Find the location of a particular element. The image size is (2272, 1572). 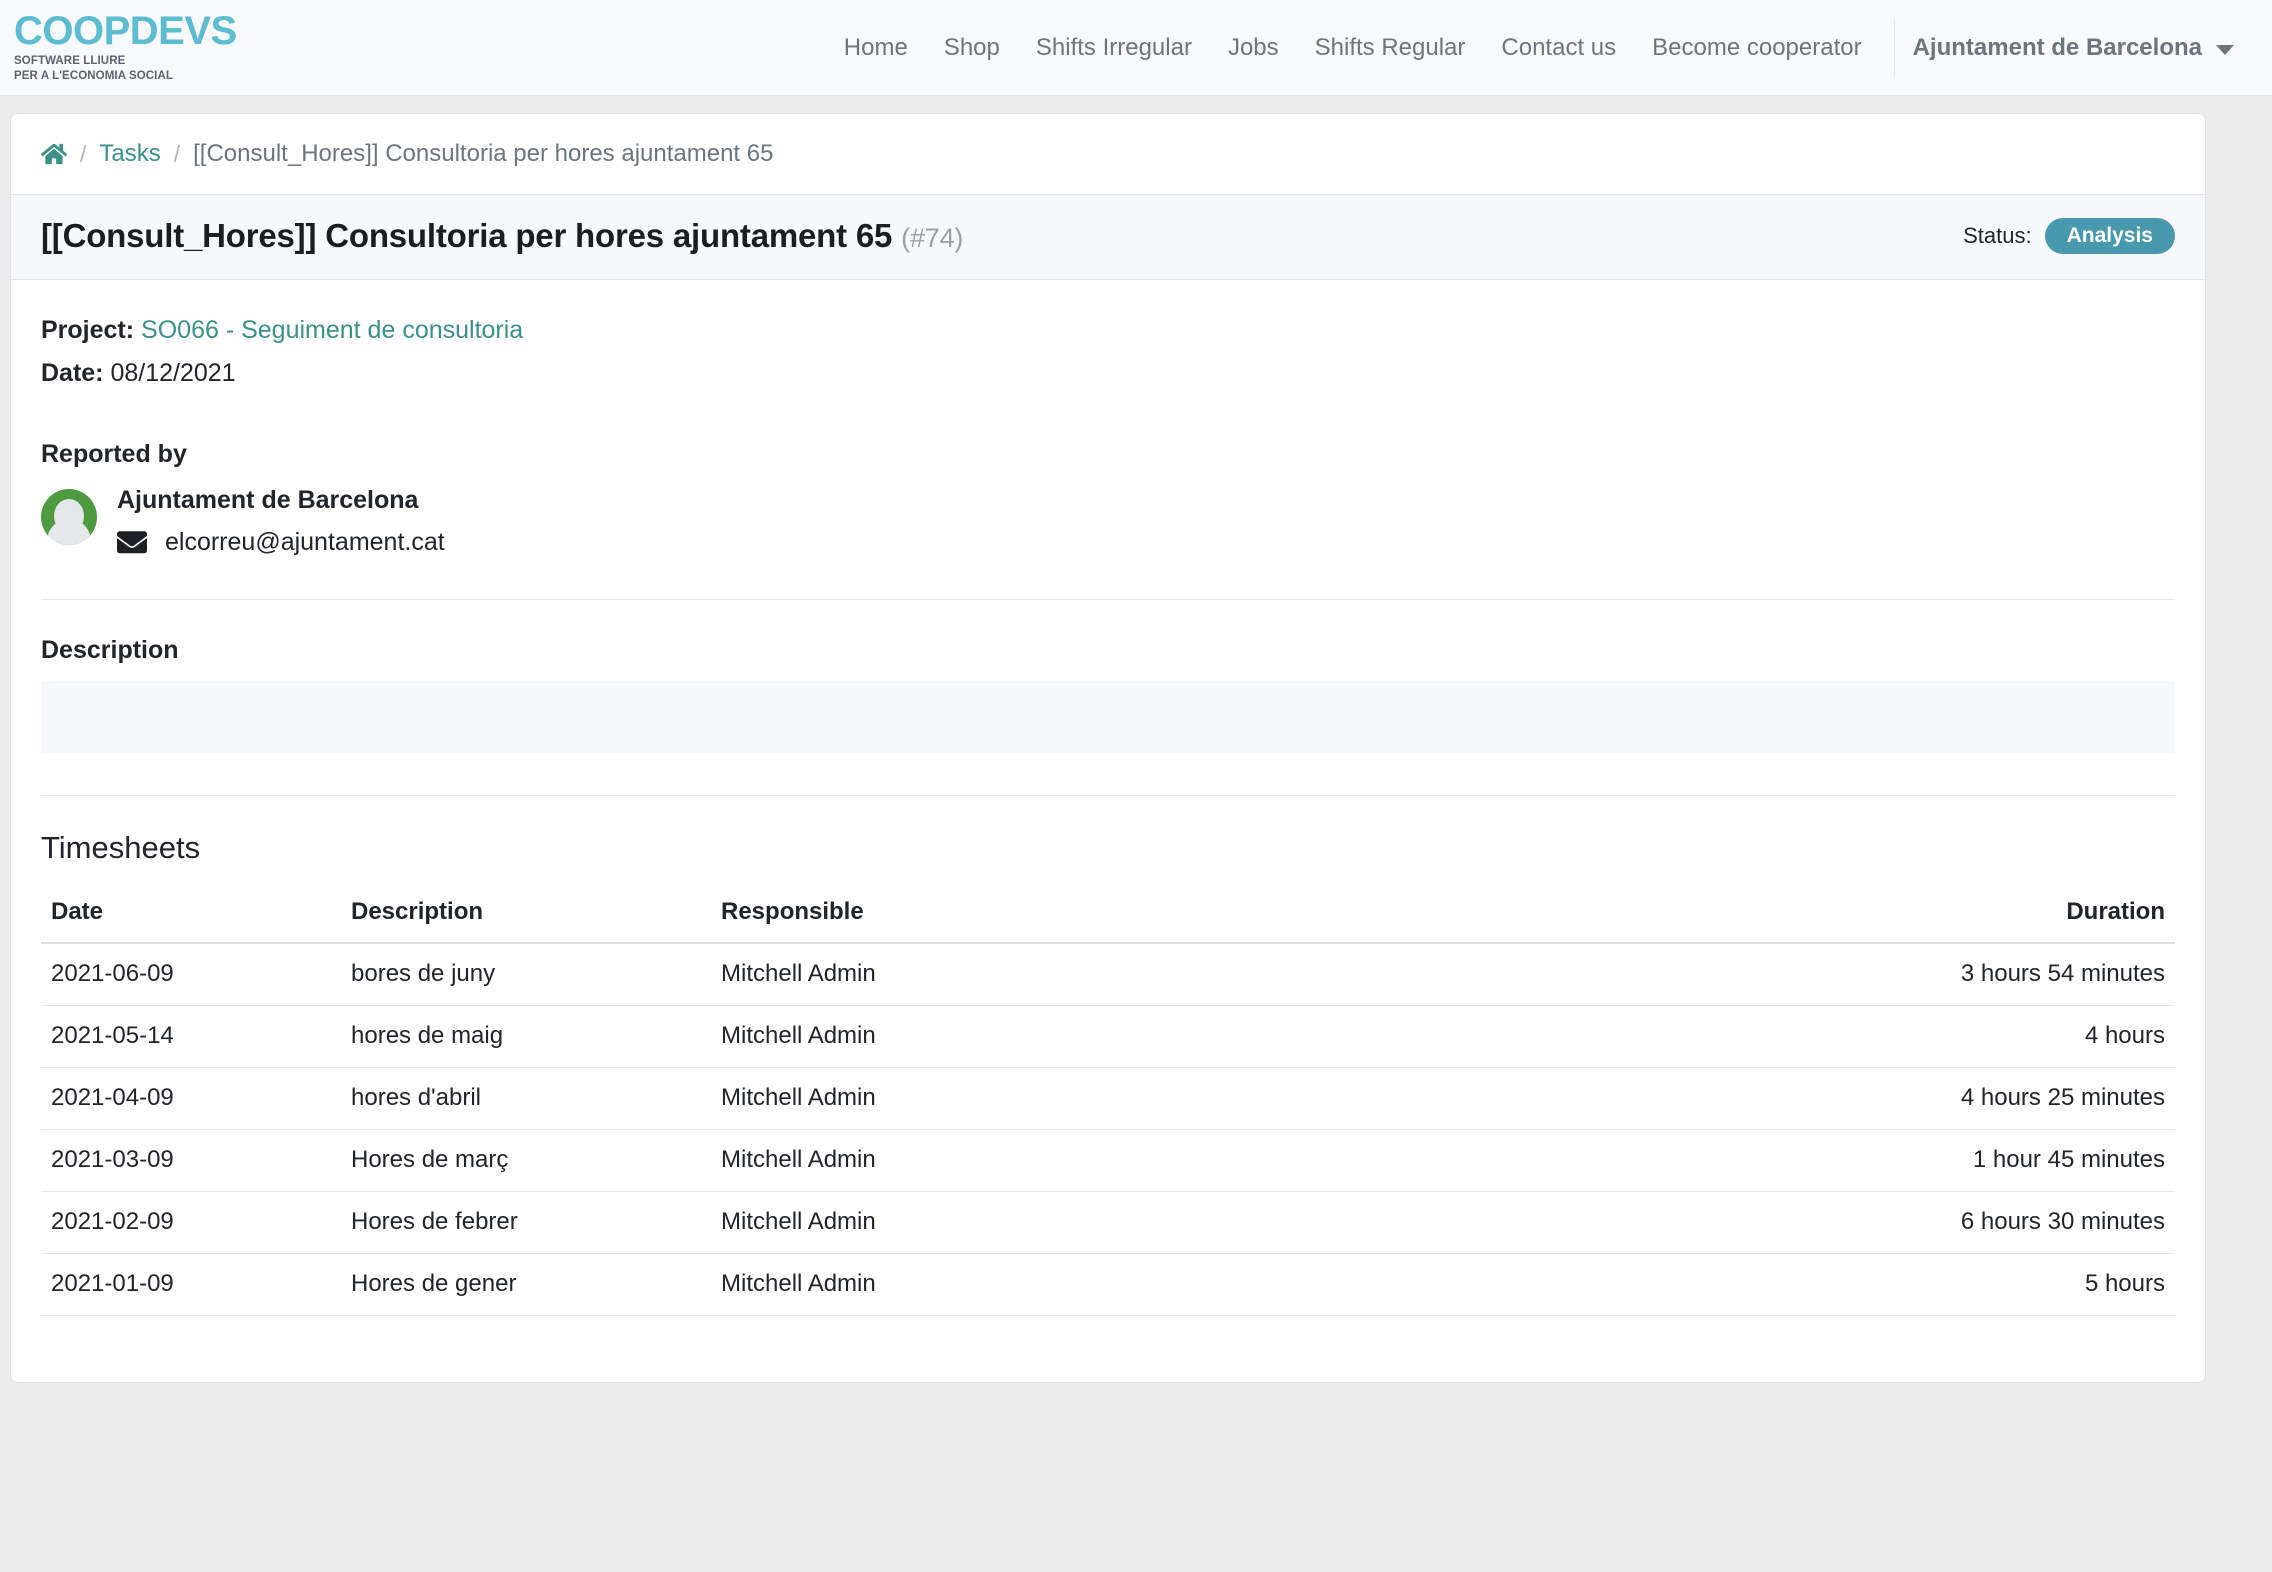

description-block: Description is located at coordinates (1108, 695).